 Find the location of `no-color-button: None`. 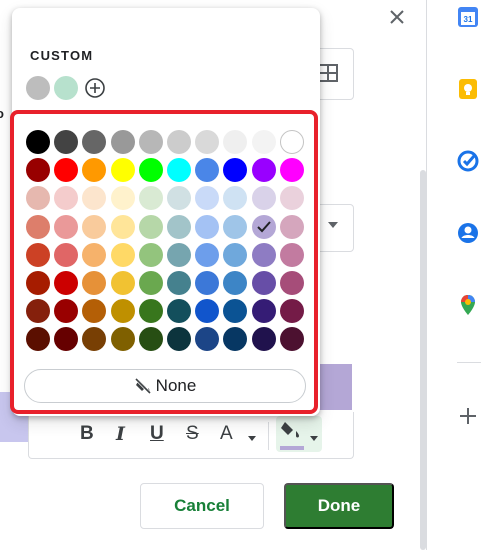

no-color-button: None is located at coordinates (165, 386).